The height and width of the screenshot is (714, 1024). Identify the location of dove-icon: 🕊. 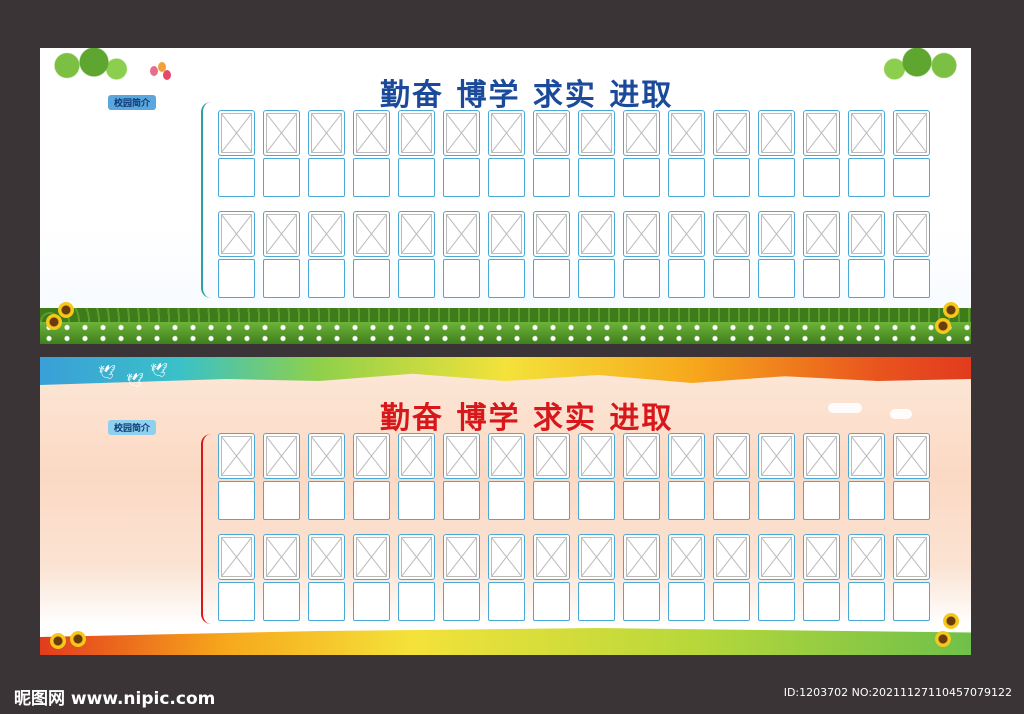
(159, 371).